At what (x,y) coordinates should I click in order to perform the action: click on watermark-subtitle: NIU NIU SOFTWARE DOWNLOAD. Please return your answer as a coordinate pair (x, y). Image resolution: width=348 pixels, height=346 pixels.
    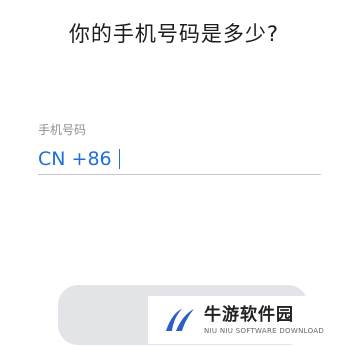
    Looking at the image, I should click on (264, 331).